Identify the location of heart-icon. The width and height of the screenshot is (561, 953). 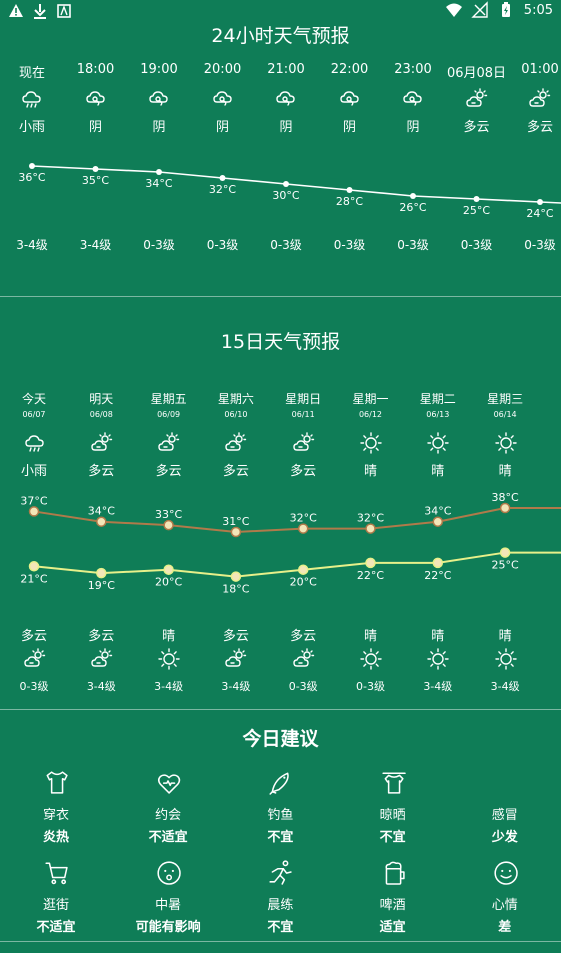
(168, 782).